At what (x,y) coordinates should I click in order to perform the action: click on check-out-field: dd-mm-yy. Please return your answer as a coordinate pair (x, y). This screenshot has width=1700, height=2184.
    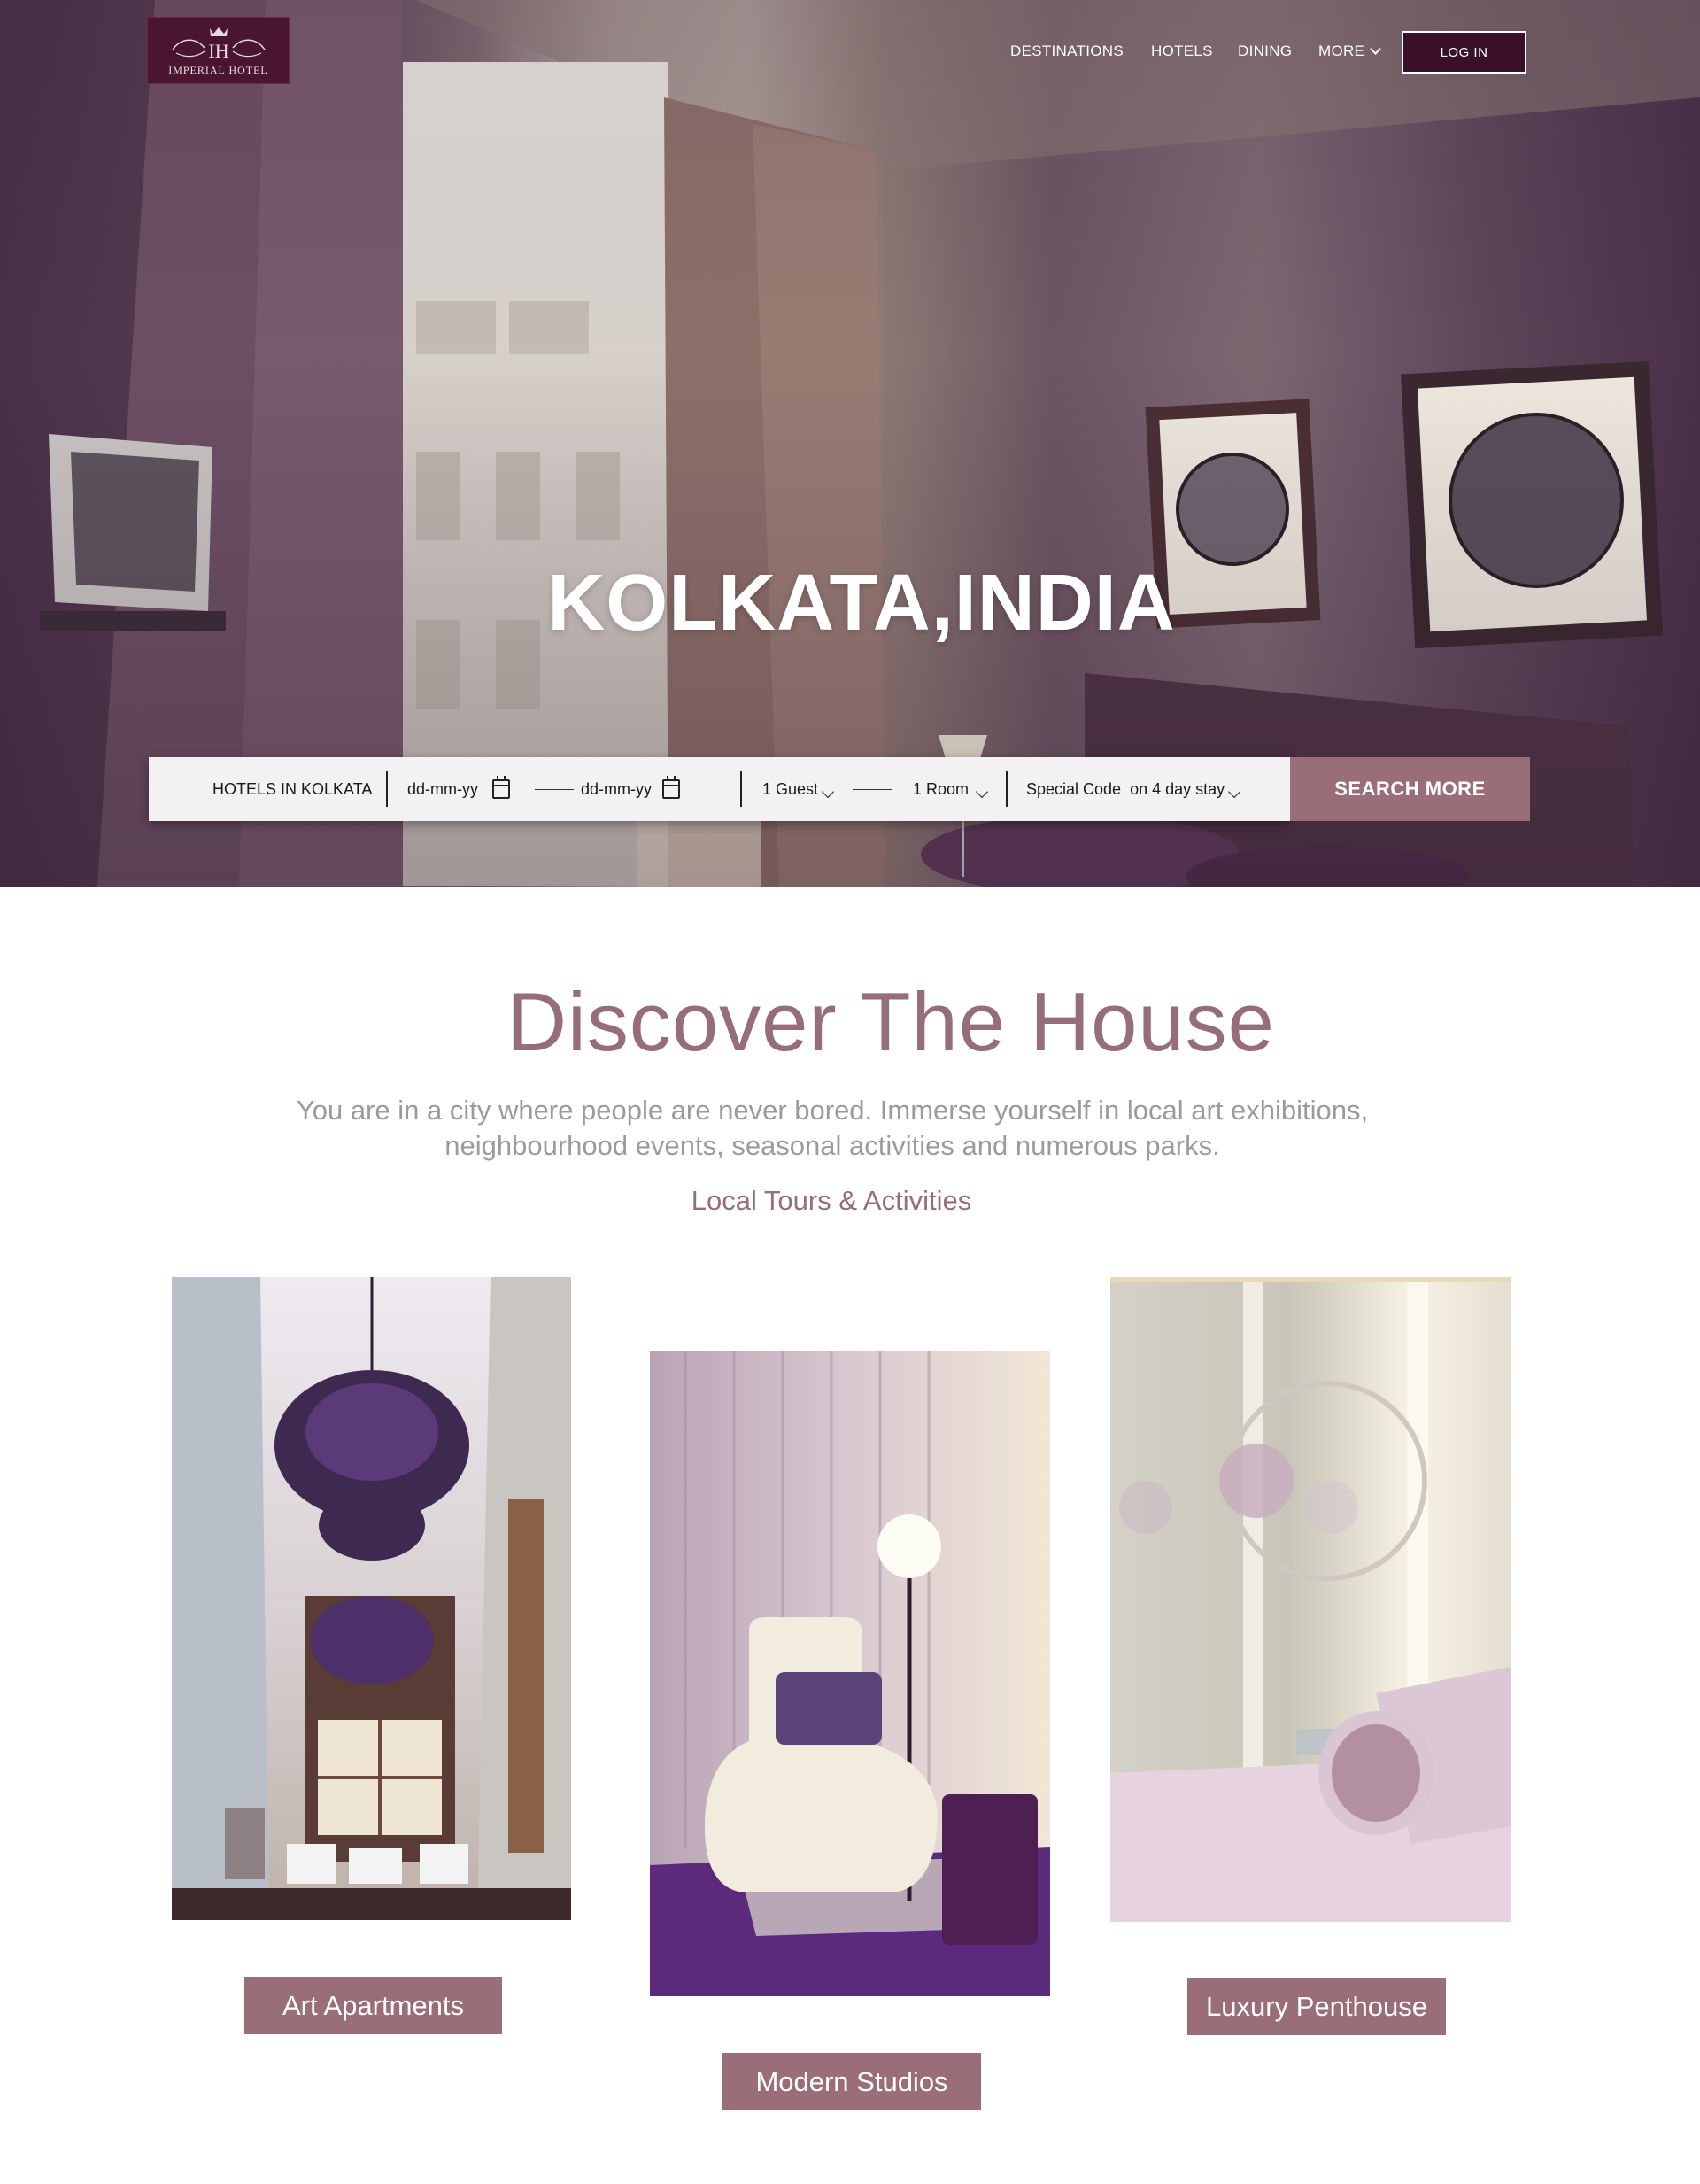
    Looking at the image, I should click on (630, 789).